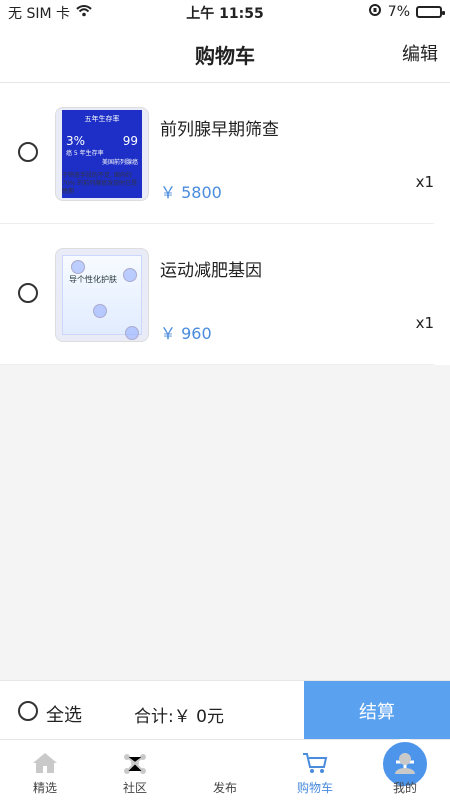 Image resolution: width=450 pixels, height=800 pixels. What do you see at coordinates (102, 297) in the screenshot?
I see `thumb-card: 导个性化护肤` at bounding box center [102, 297].